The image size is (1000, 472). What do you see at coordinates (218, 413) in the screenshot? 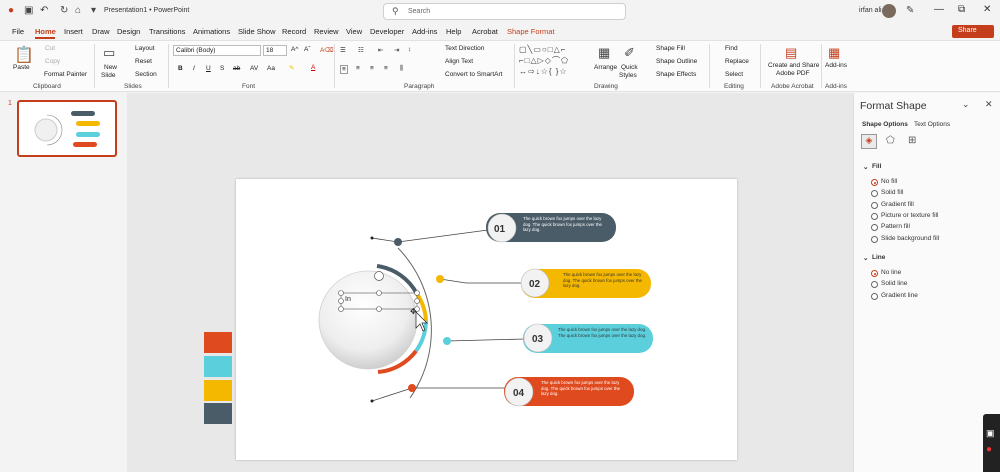
I see `color-swatch-slate` at bounding box center [218, 413].